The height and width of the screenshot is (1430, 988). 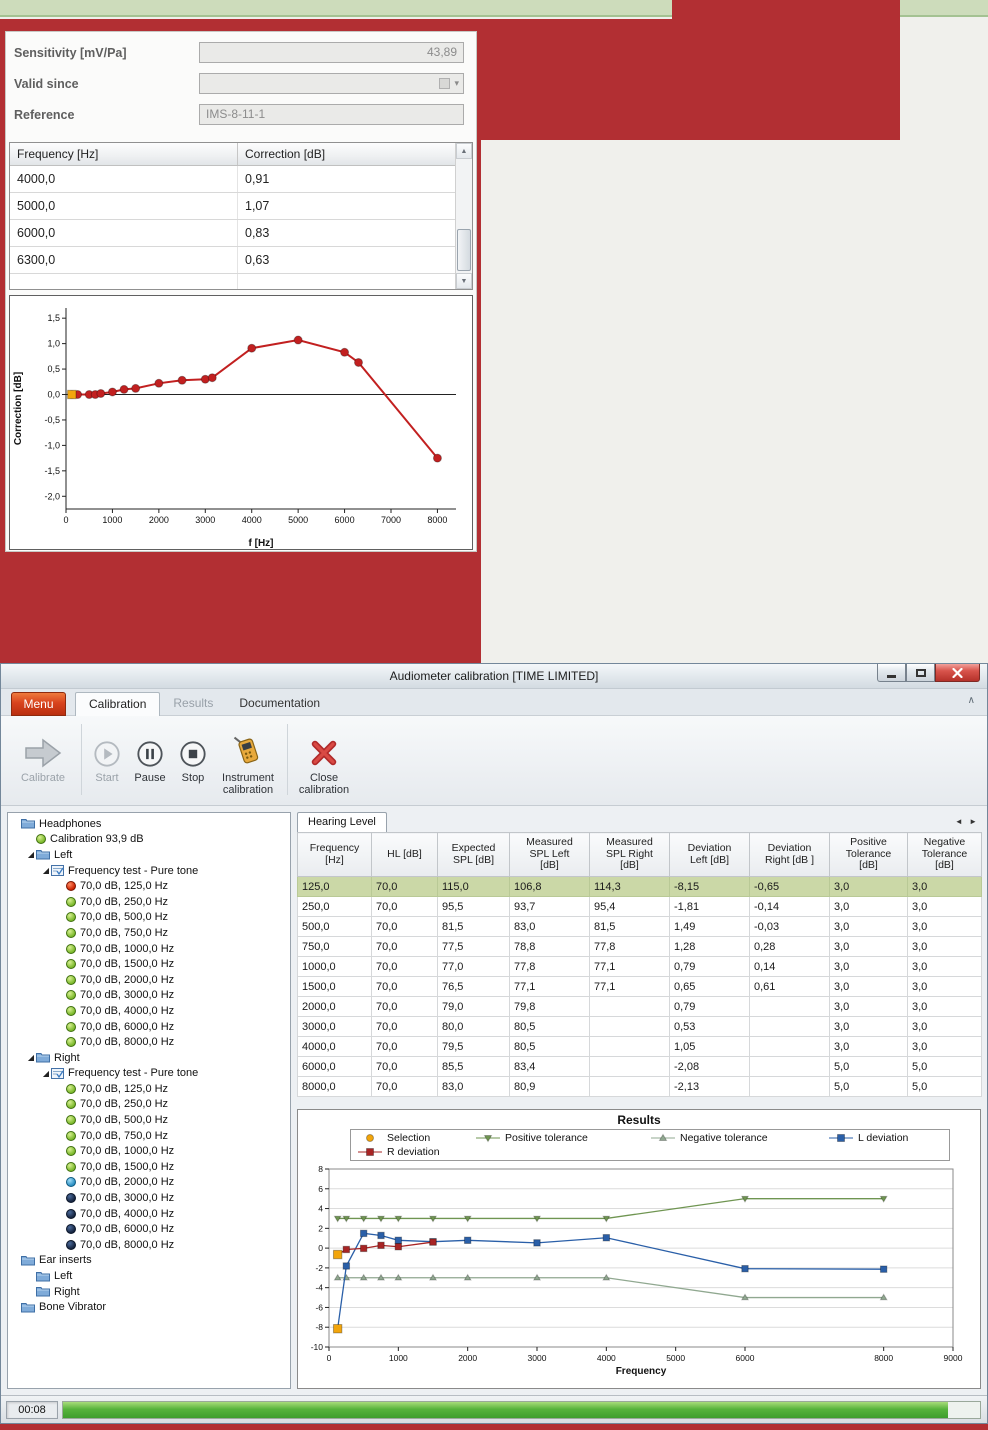 What do you see at coordinates (149, 1292) in the screenshot?
I see `tree-item: Right` at bounding box center [149, 1292].